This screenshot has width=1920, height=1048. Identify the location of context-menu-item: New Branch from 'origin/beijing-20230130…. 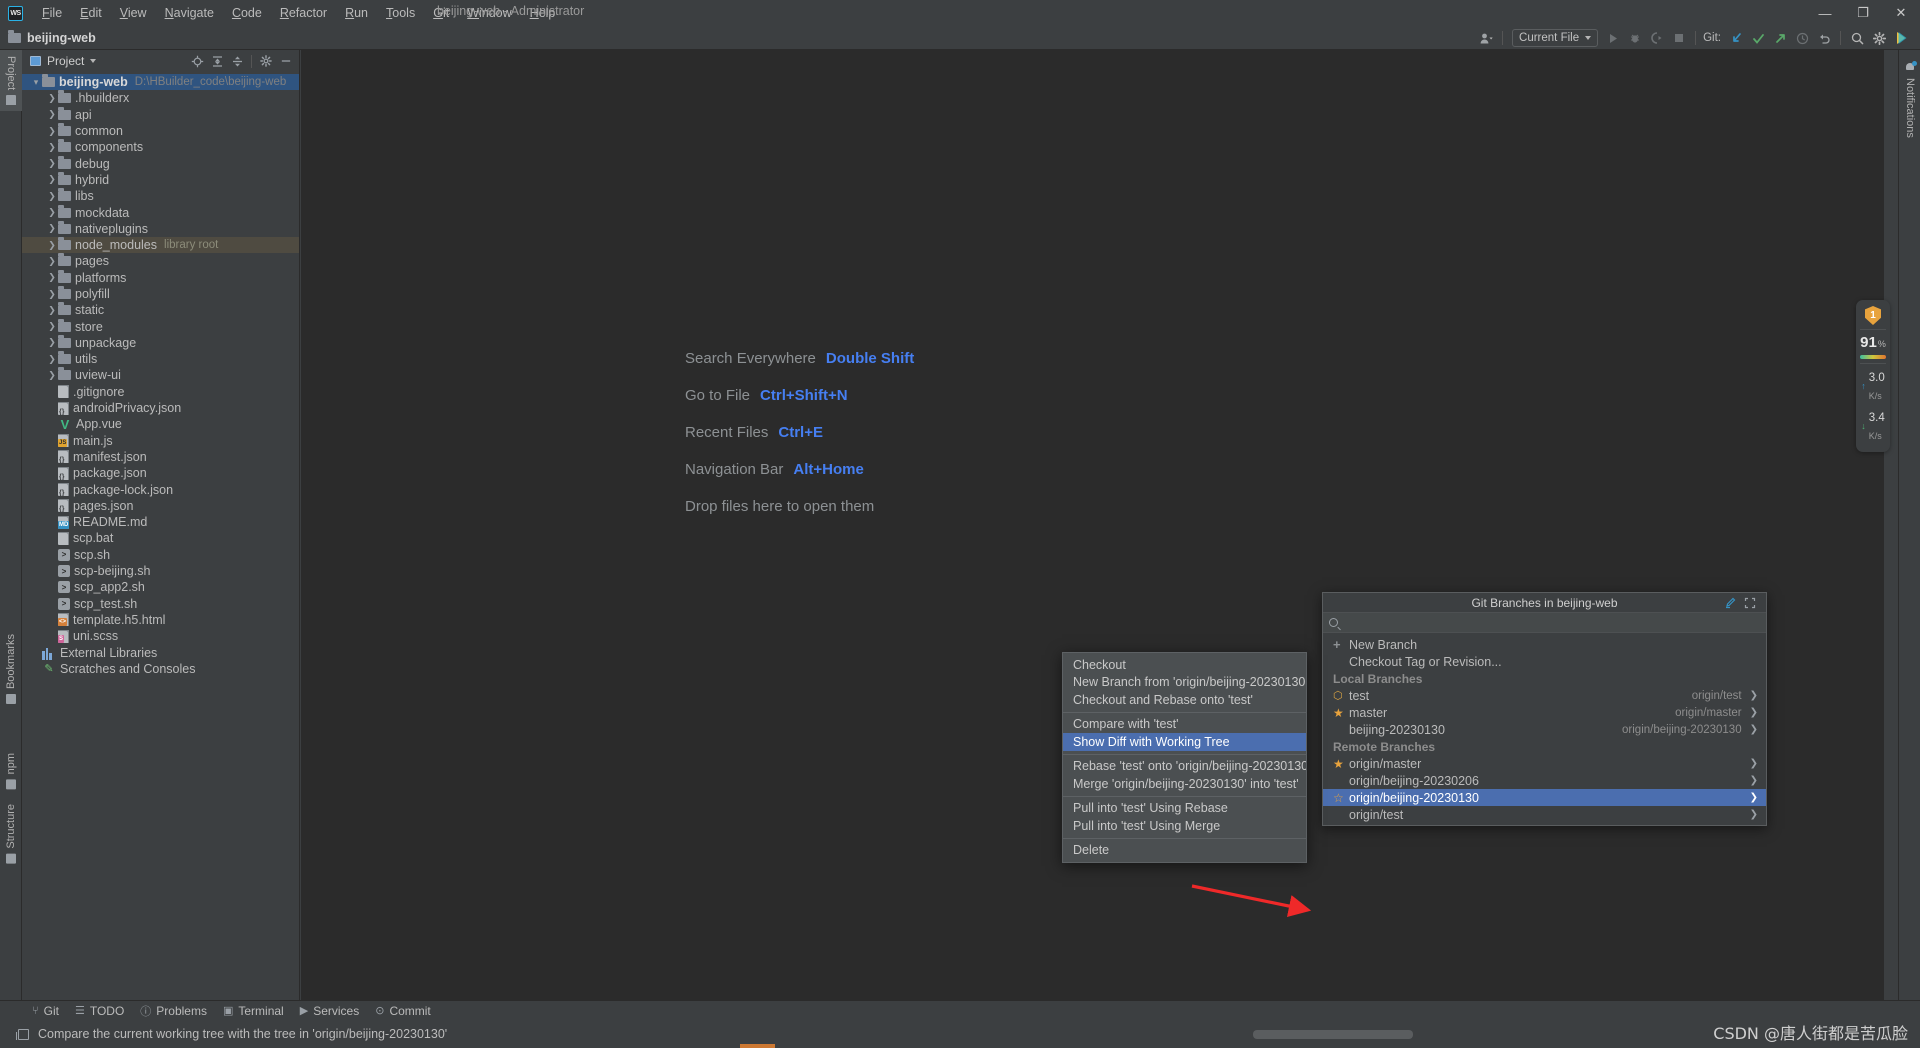
(1184, 683).